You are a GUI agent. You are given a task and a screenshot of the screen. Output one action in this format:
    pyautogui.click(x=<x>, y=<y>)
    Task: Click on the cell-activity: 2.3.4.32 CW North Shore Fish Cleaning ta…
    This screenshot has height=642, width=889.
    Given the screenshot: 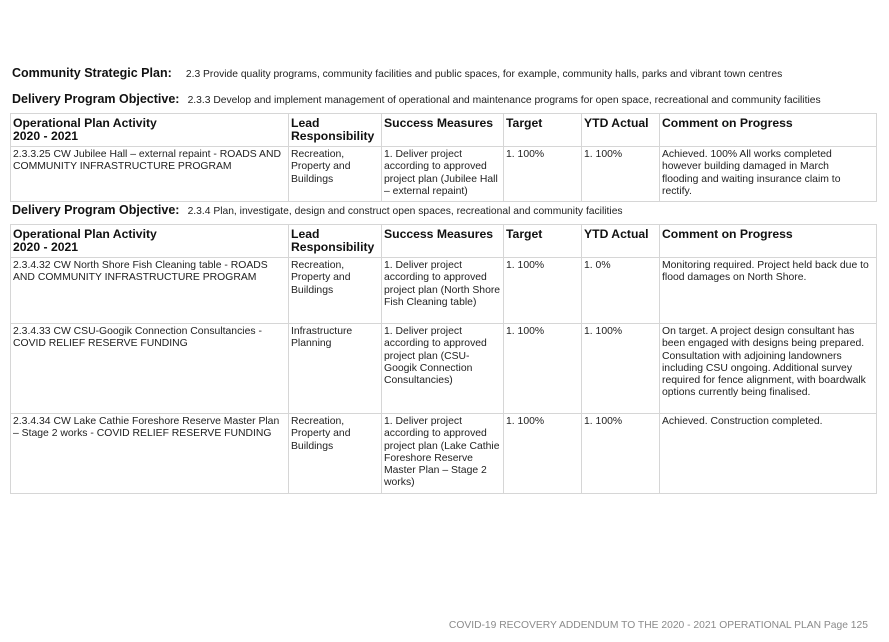 What is the action you would take?
    pyautogui.click(x=149, y=290)
    